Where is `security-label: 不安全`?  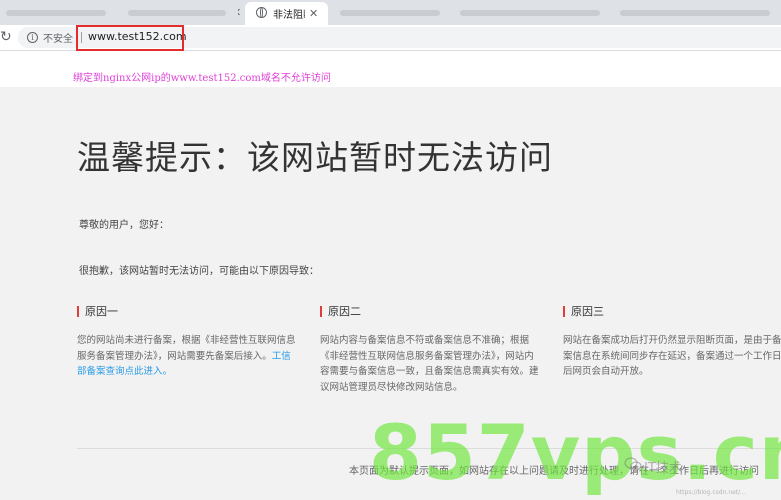
security-label: 不安全 is located at coordinates (58, 37).